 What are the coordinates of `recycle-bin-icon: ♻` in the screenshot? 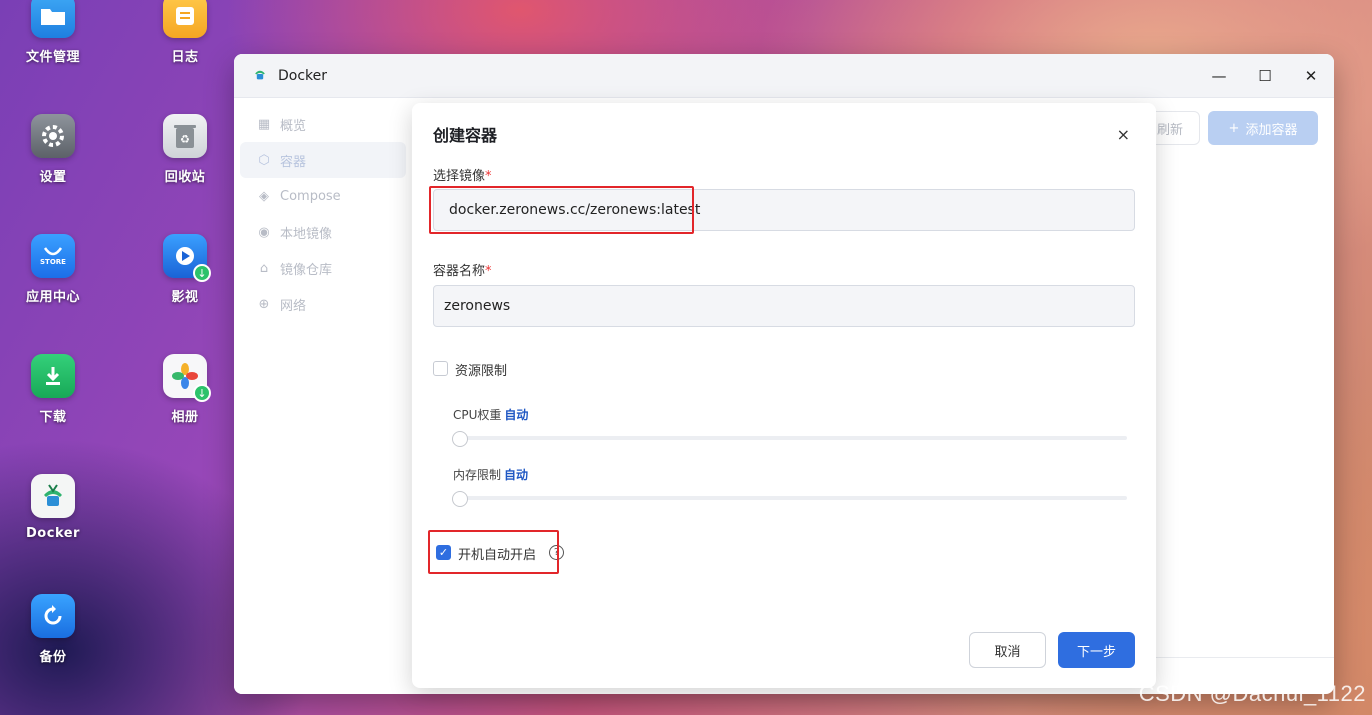 It's located at (185, 136).